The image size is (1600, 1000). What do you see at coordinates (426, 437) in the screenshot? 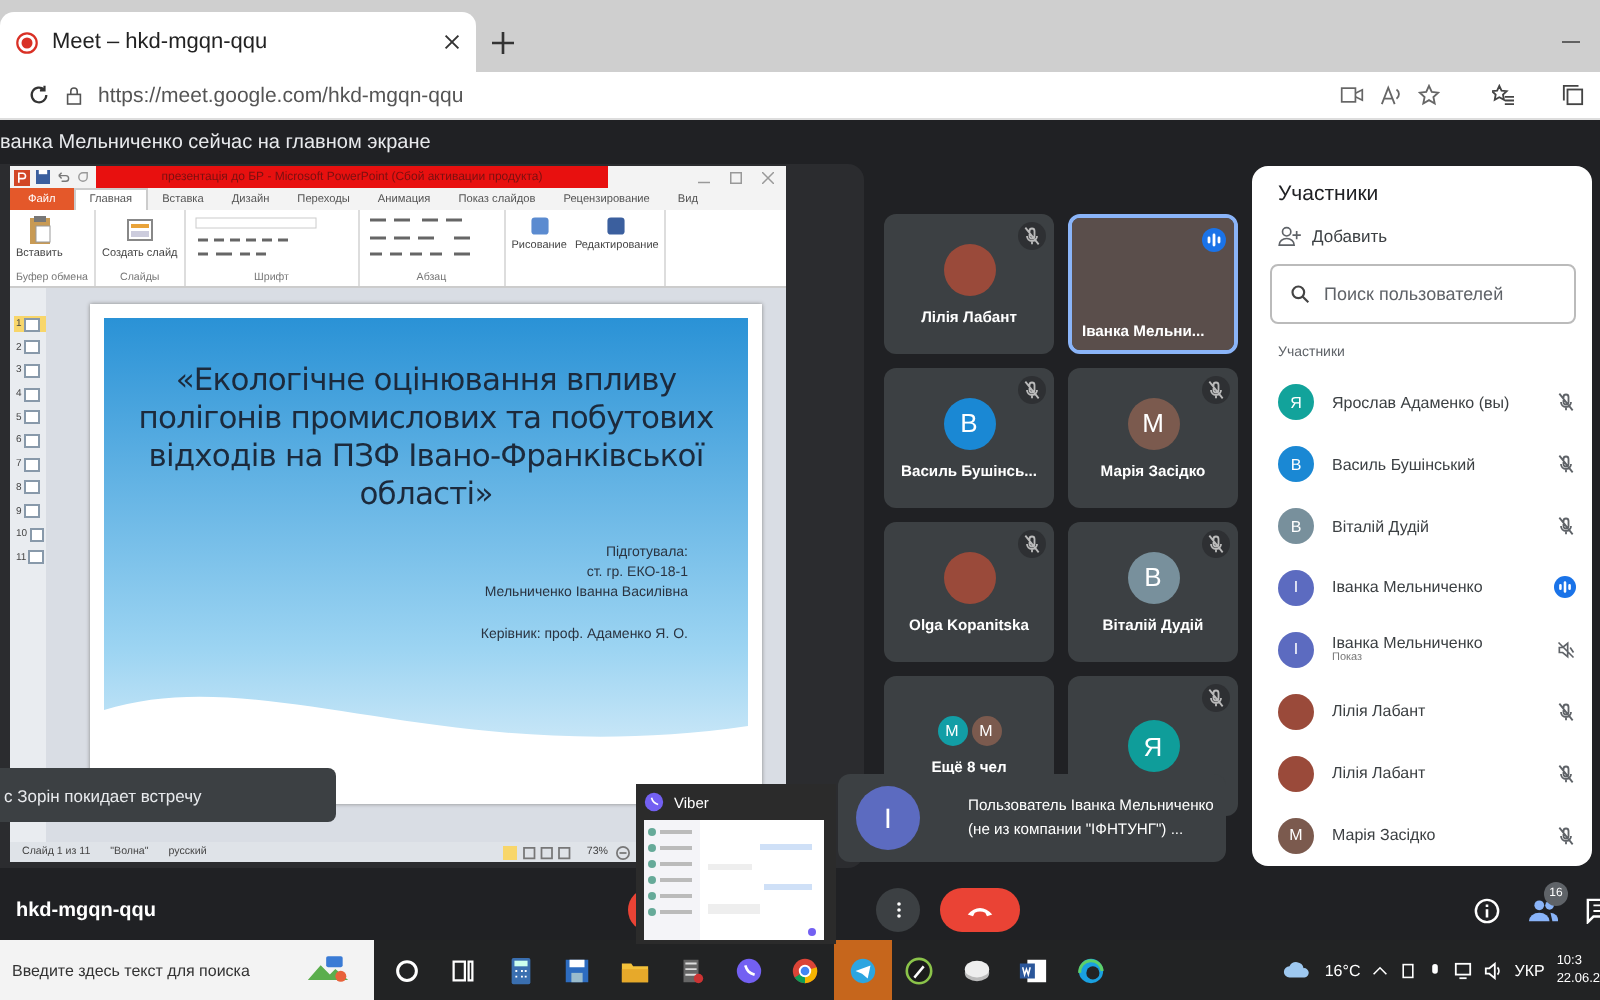
I see `slide-title: «Екологічне оцінювання впливу полігонів промислових та побутових відходів на ПЗФ Івано-Франківської області»` at bounding box center [426, 437].